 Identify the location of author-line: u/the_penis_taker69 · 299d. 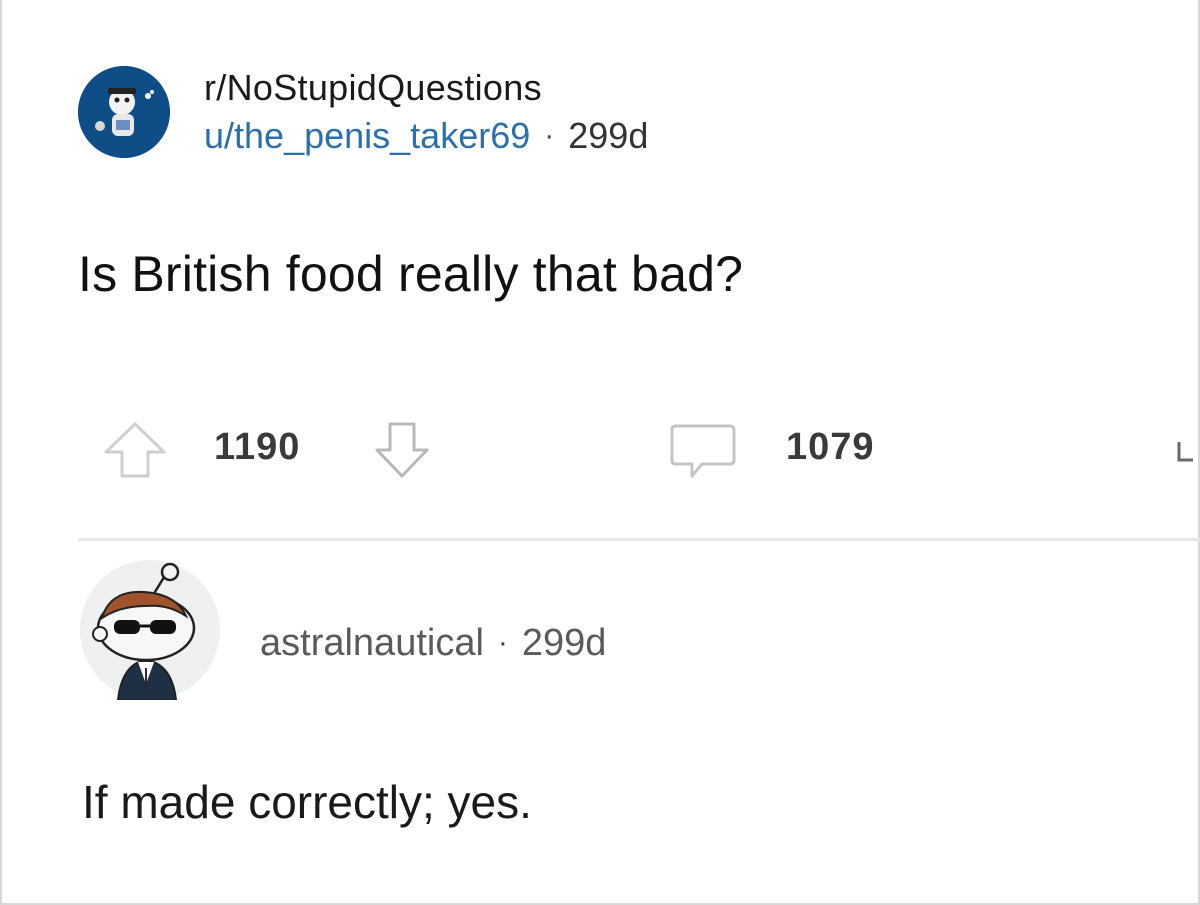
(426, 136).